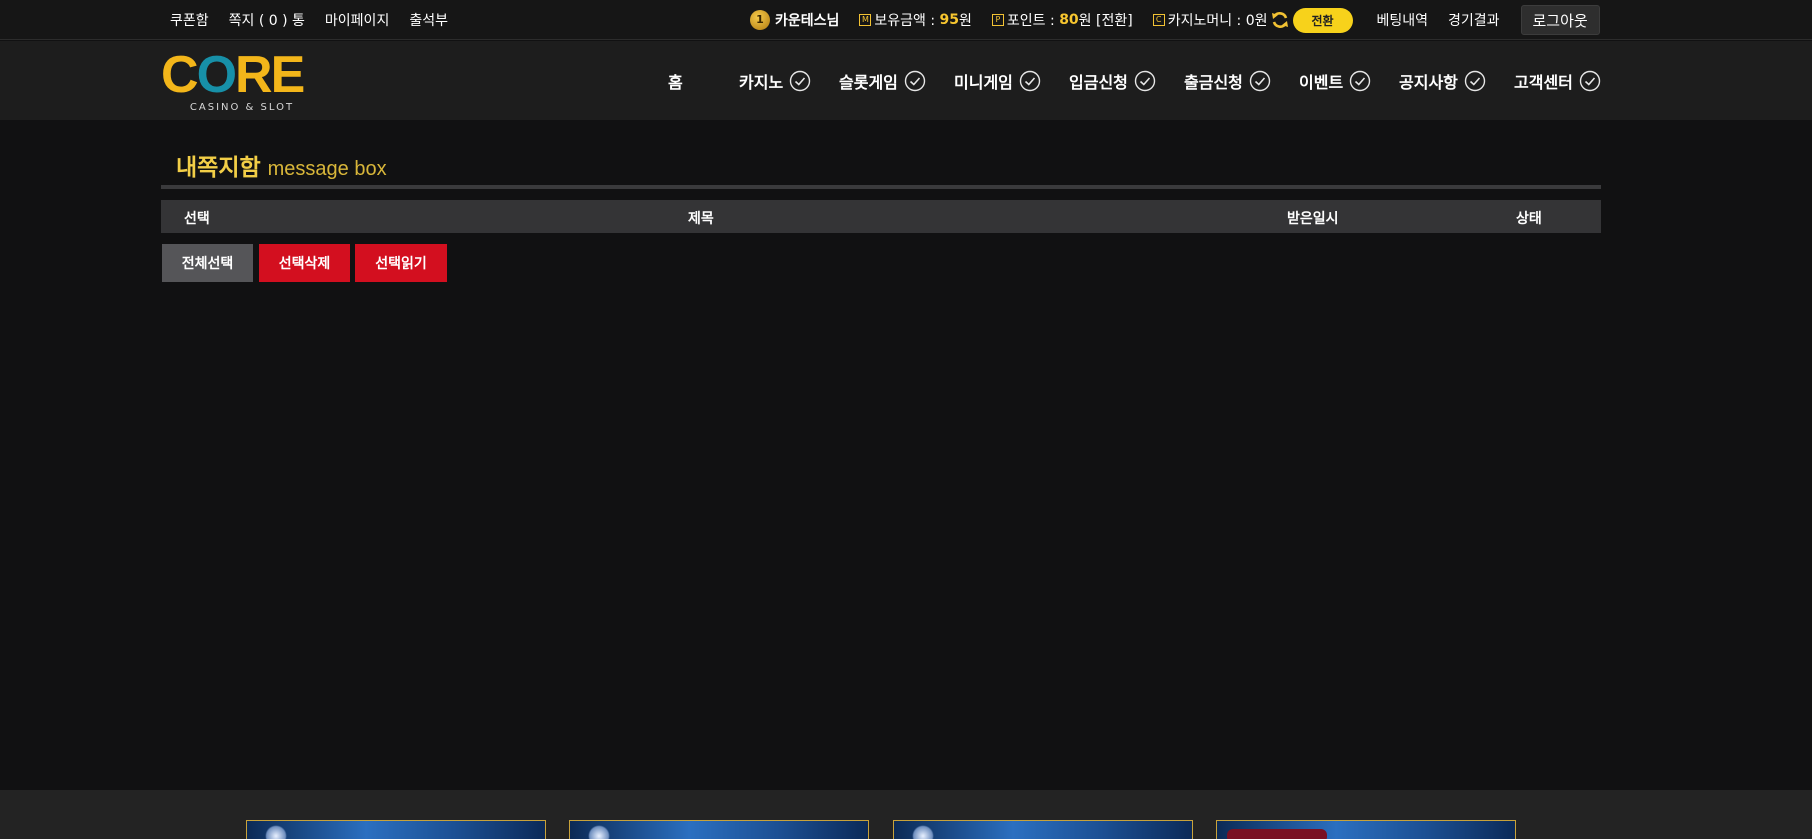 This screenshot has width=1812, height=839. Describe the element at coordinates (357, 20) in the screenshot. I see `mypage-link: 마이페이지` at that location.